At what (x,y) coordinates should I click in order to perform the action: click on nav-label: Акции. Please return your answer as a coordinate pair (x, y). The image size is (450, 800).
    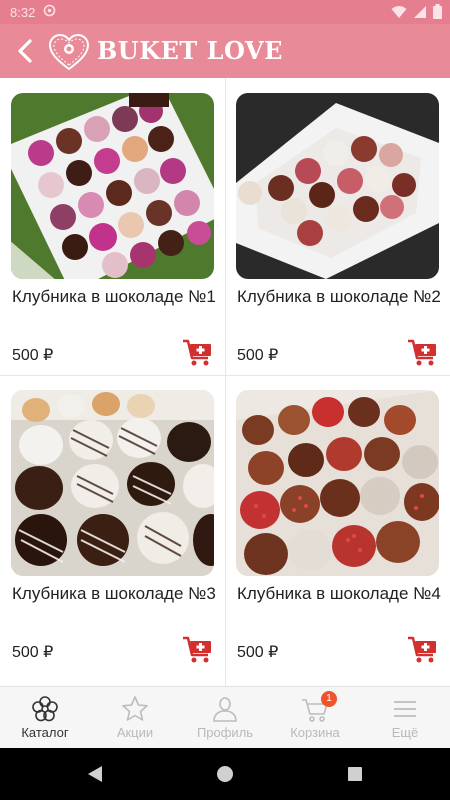
    Looking at the image, I should click on (135, 732).